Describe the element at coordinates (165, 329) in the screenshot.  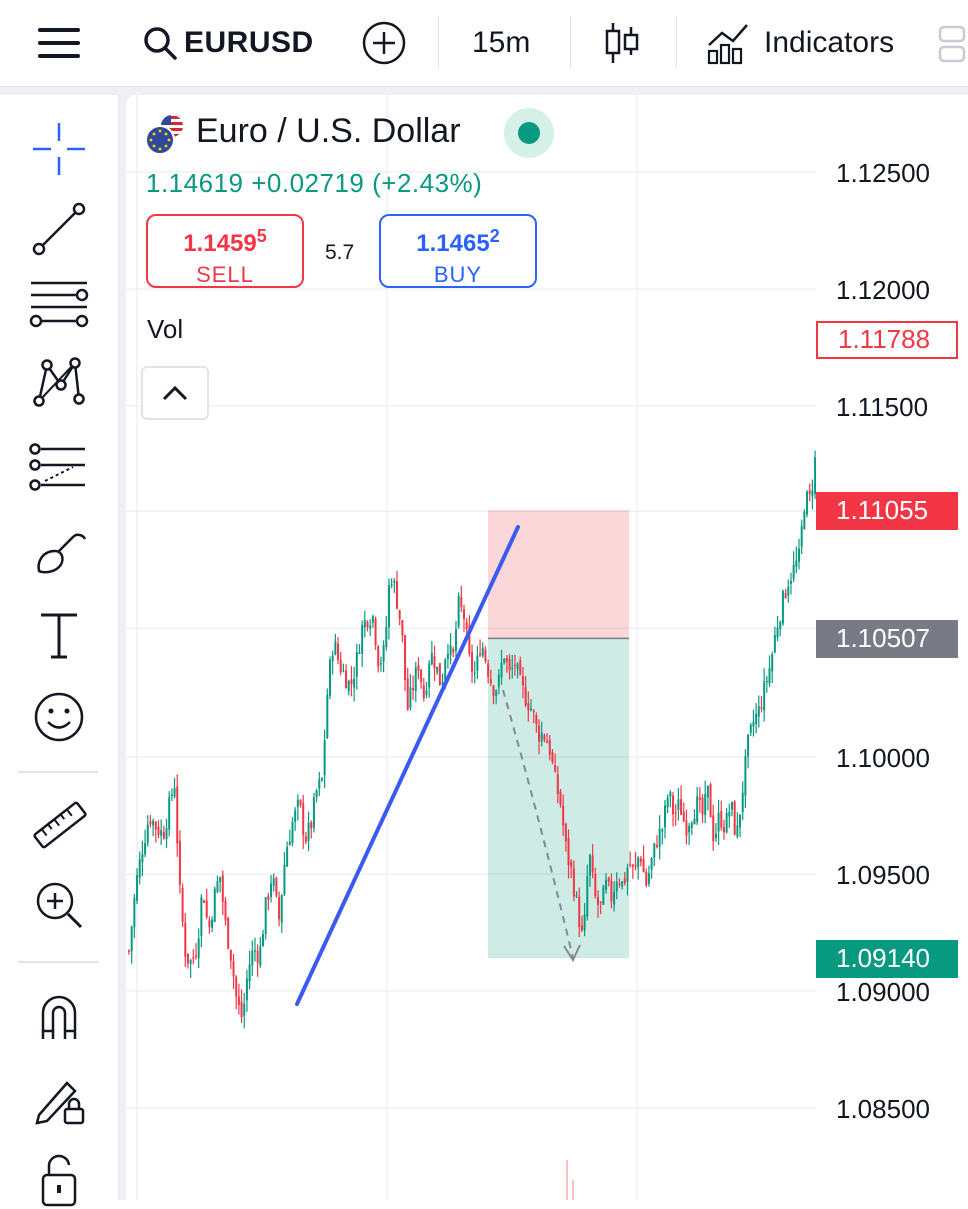
I see `volume-indicator-label: Vol` at that location.